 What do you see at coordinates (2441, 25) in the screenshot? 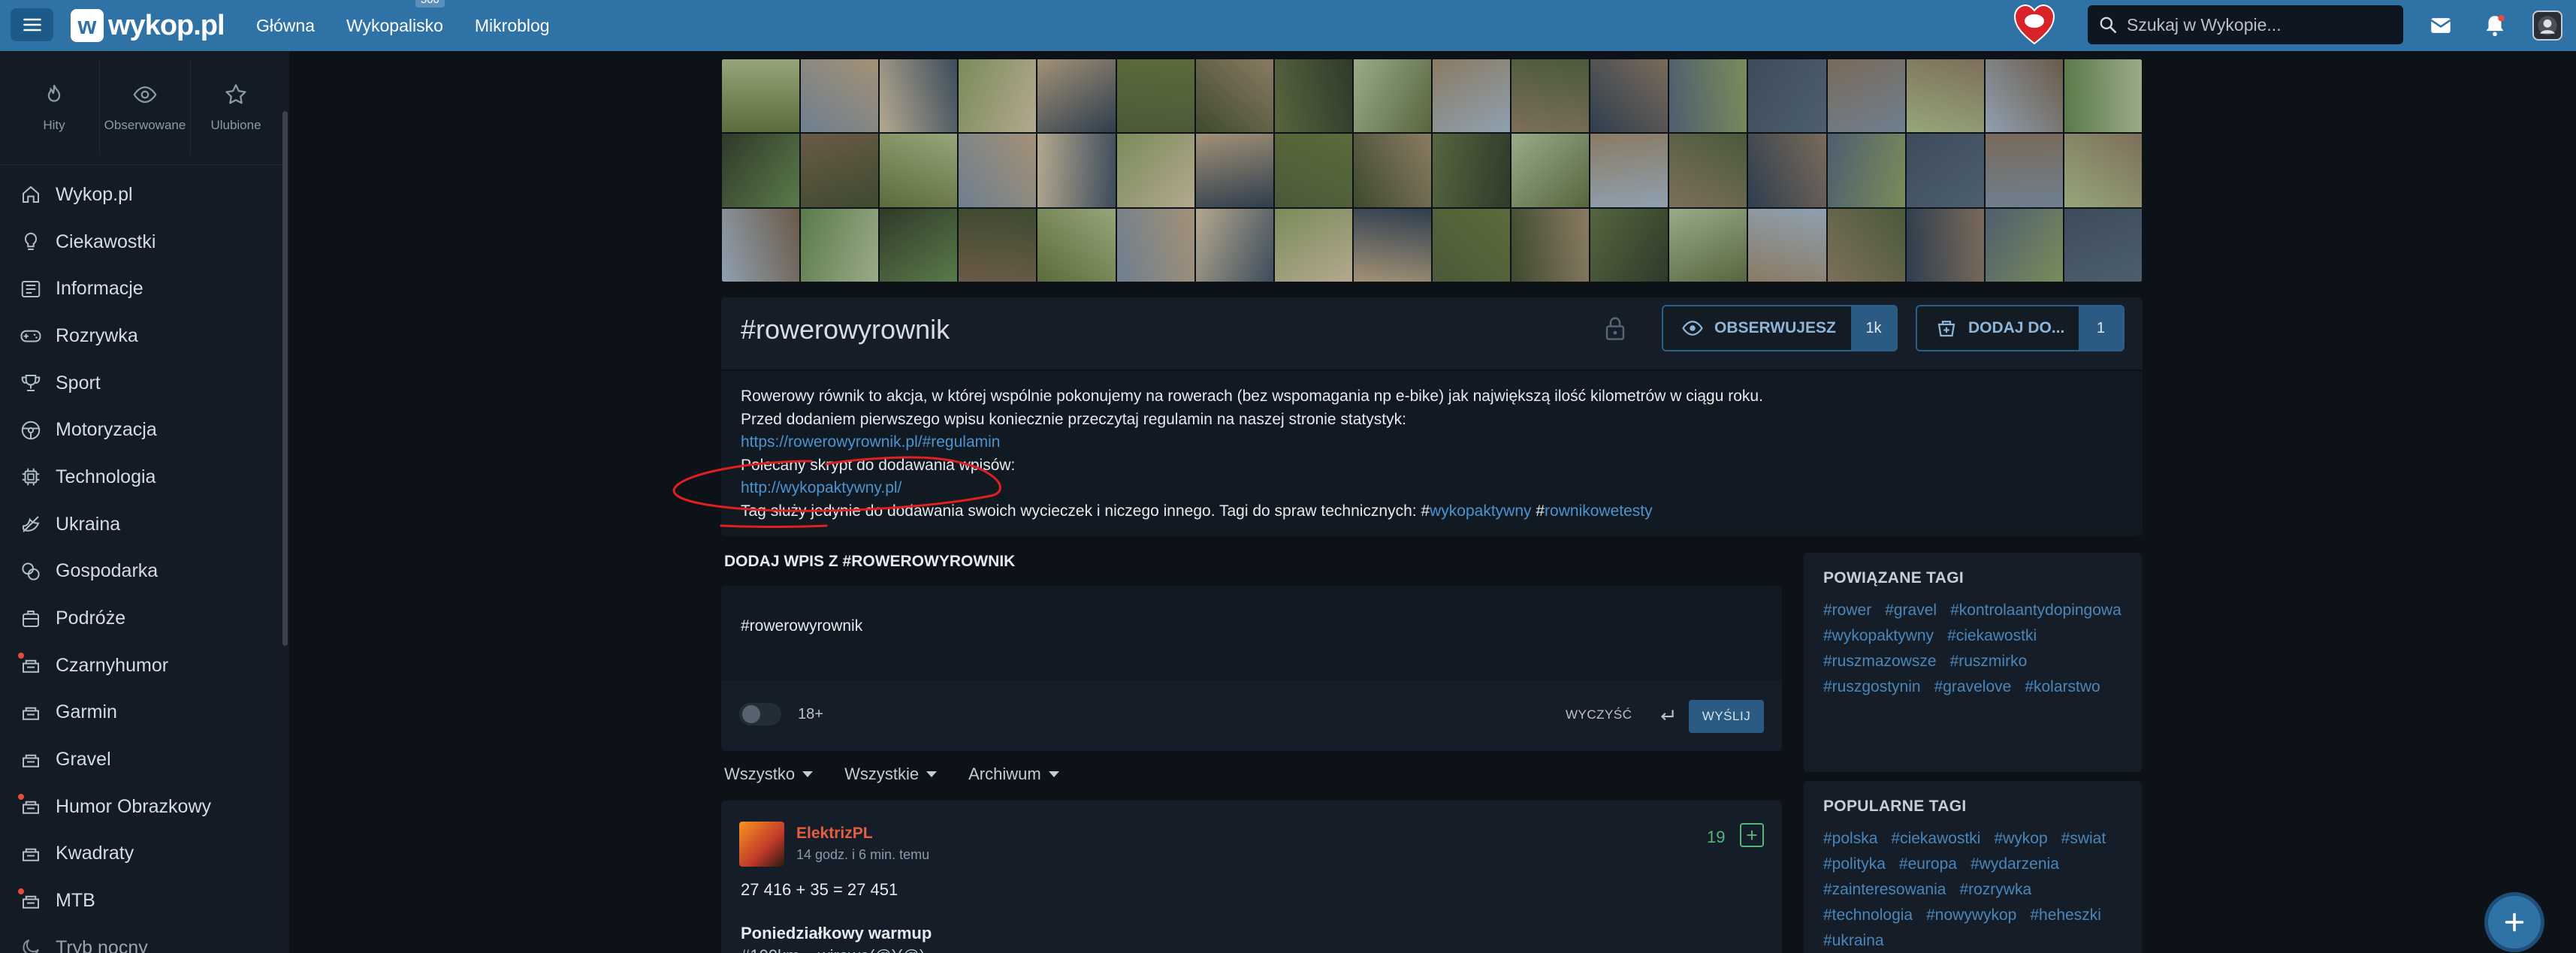
I see `mail-icon` at bounding box center [2441, 25].